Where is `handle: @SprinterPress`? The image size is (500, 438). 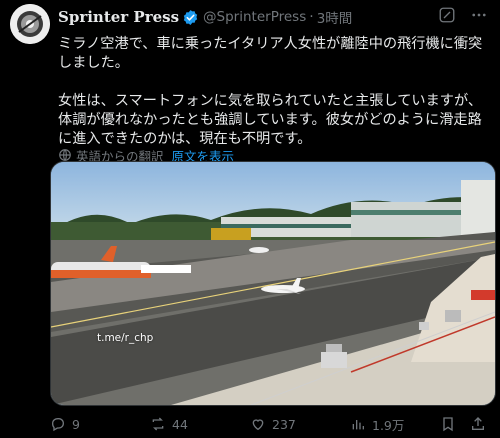
handle: @SprinterPress is located at coordinates (254, 17).